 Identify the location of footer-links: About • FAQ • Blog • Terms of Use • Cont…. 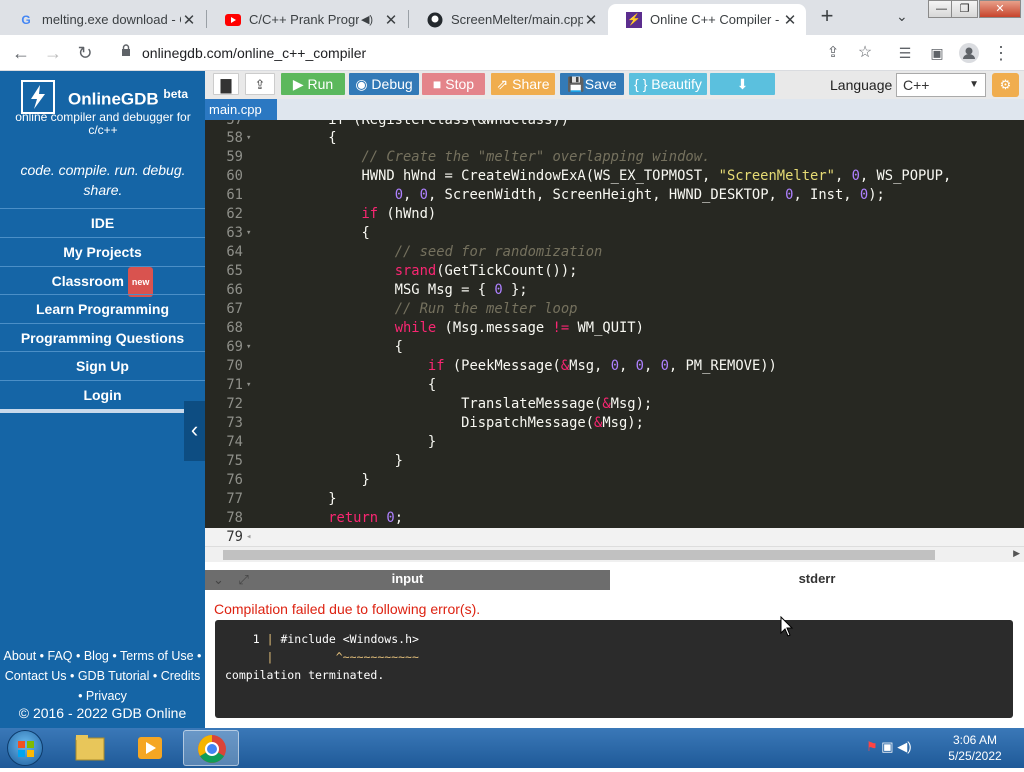
(102, 676).